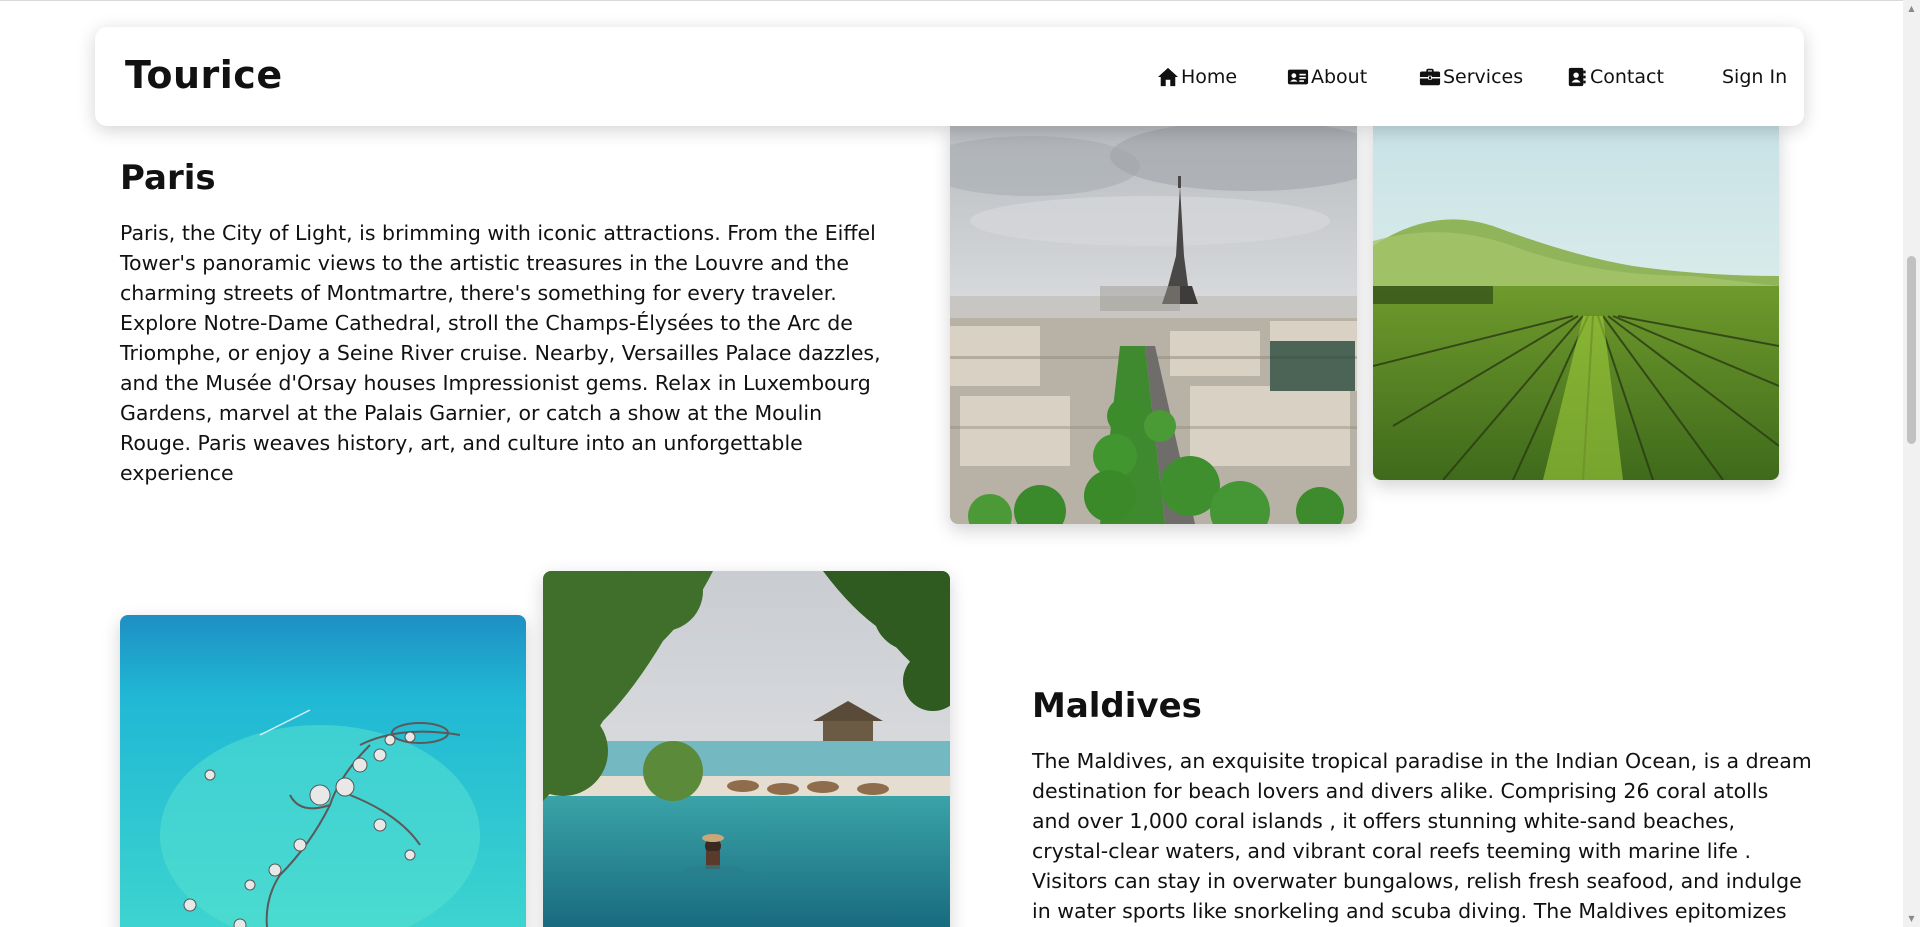 The width and height of the screenshot is (1920, 927). I want to click on address-book-icon, so click(1577, 77).